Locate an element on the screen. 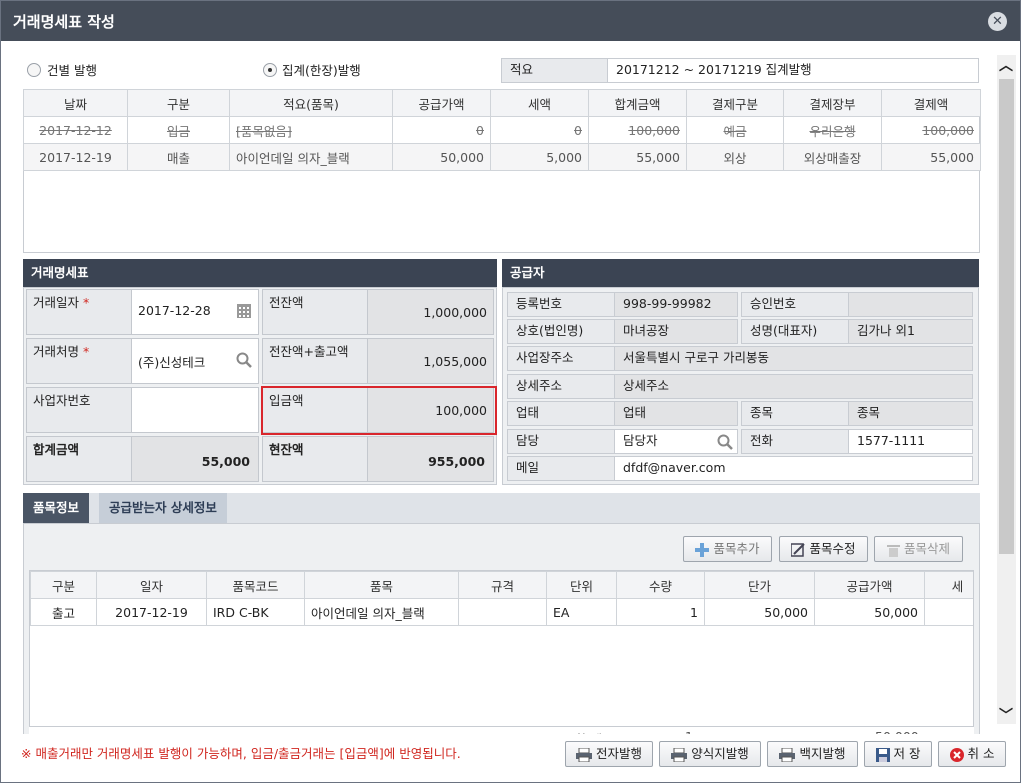  calendar-icon is located at coordinates (244, 311).